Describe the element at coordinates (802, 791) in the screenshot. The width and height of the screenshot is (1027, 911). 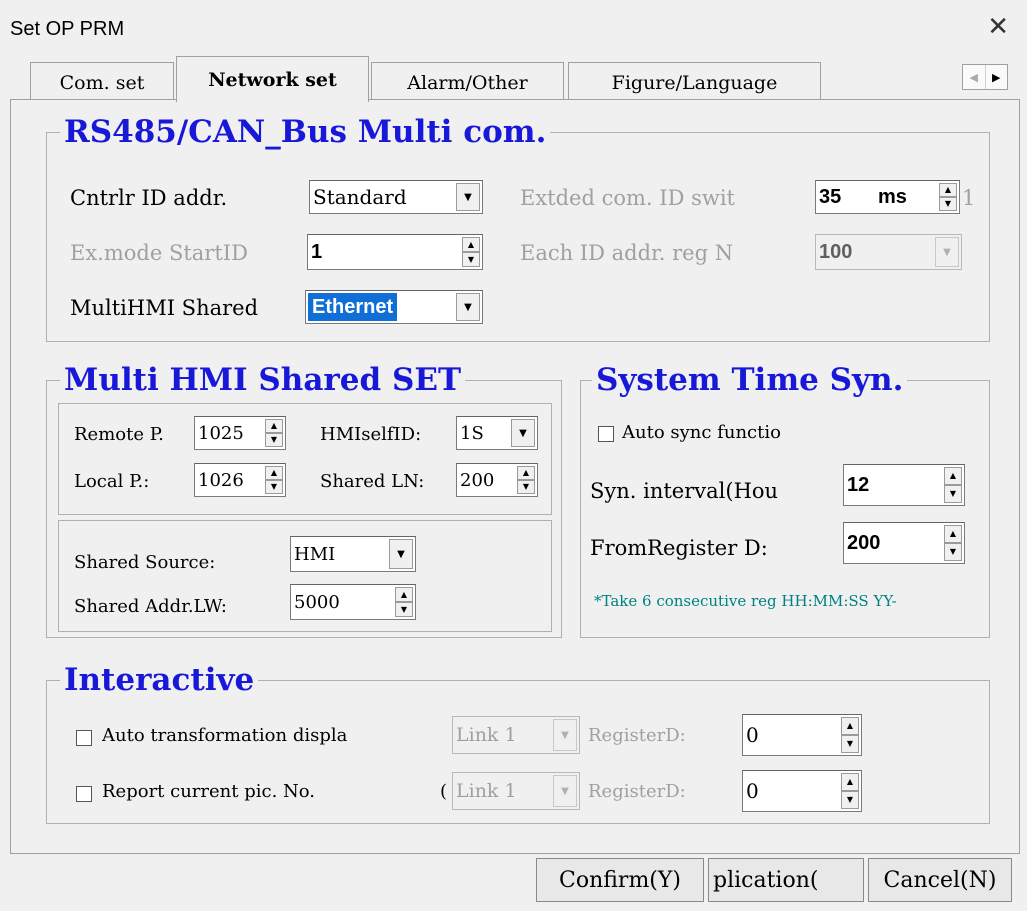
I see `row2-register-spinbox: 0 ▲ ▼` at that location.